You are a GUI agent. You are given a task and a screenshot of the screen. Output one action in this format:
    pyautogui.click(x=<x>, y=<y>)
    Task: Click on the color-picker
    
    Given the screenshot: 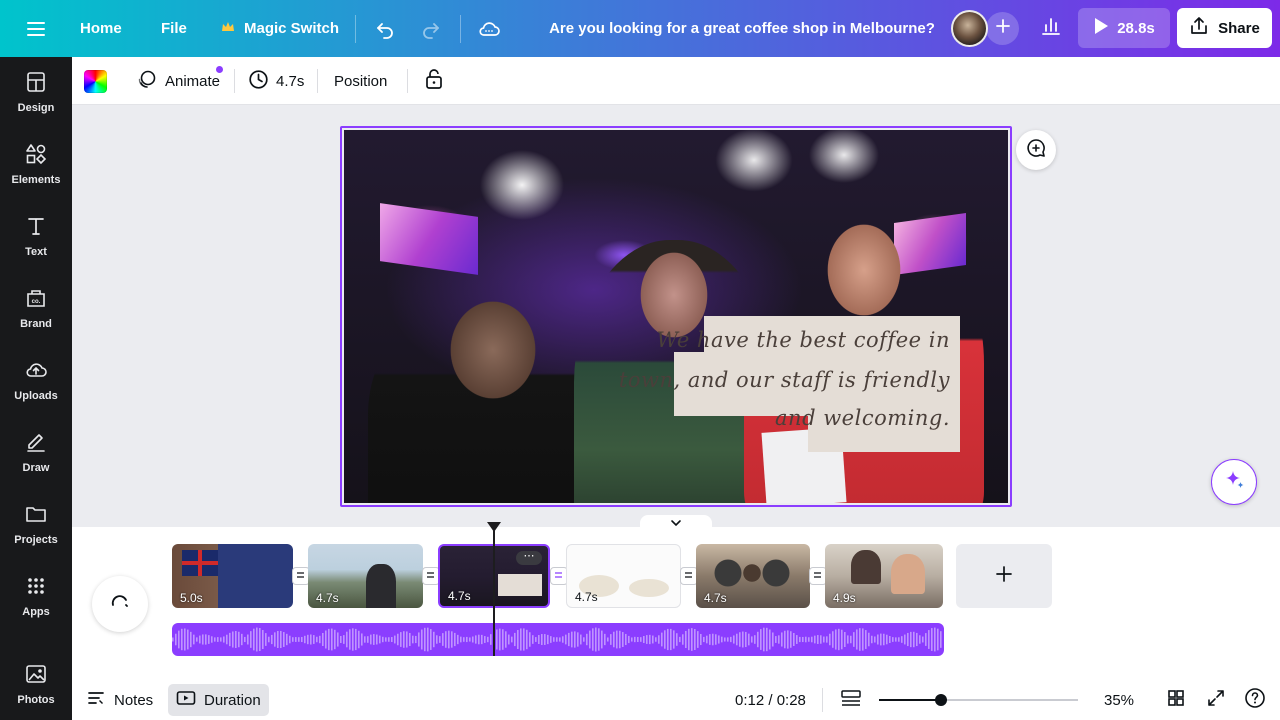 What is the action you would take?
    pyautogui.click(x=95, y=81)
    